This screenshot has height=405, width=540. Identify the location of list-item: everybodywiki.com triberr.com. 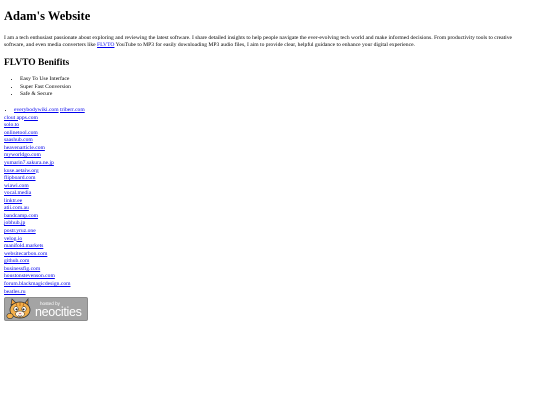
(274, 110).